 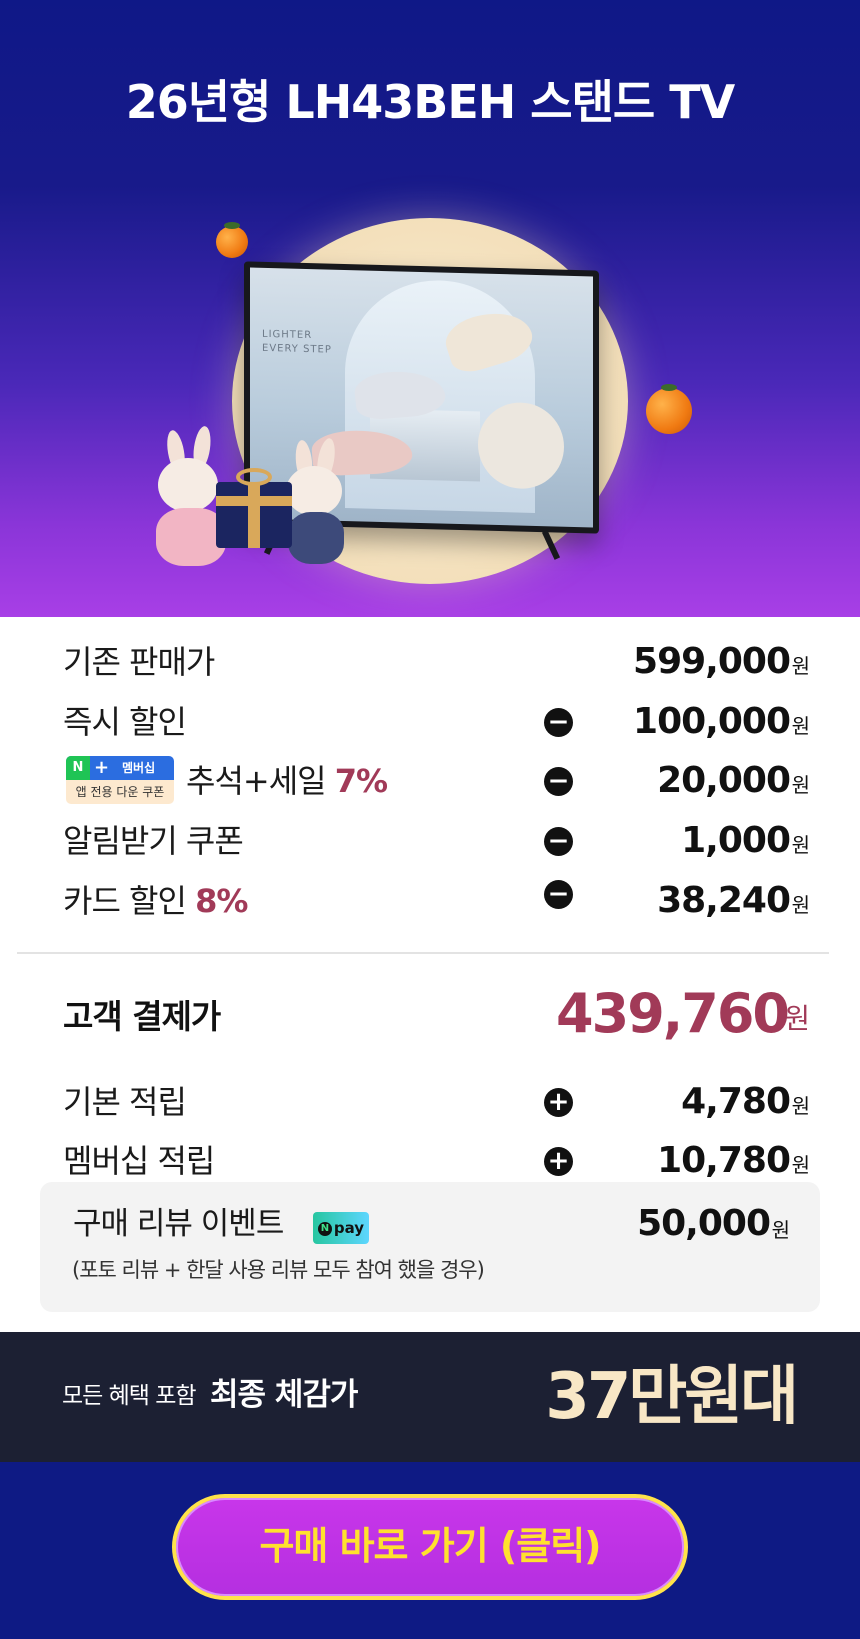 I want to click on cta-area: 구매 바로 가기 (클릭), so click(x=430, y=1550).